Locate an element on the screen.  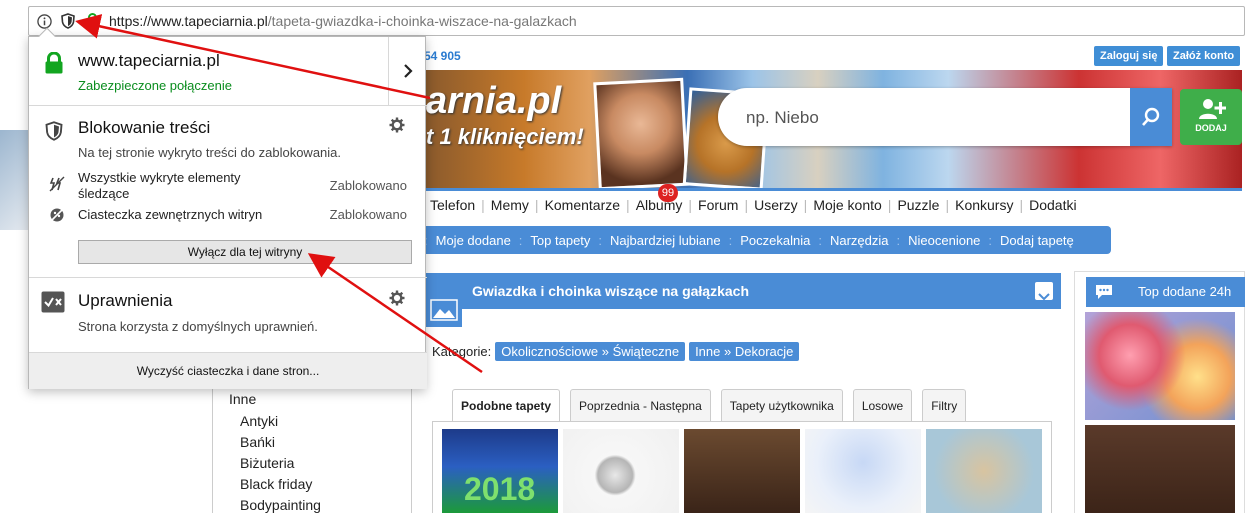
thumbnail-2018: 2018 is located at coordinates (500, 471).